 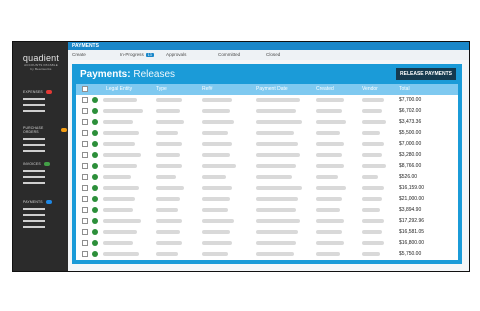 What do you see at coordinates (267, 221) in the screenshot?
I see `table-row: $17,292.96` at bounding box center [267, 221].